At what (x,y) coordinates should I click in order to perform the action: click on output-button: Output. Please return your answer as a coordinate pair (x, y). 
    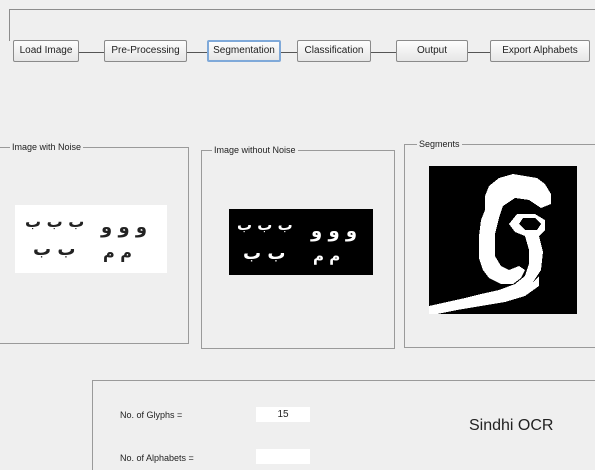
    Looking at the image, I should click on (432, 51).